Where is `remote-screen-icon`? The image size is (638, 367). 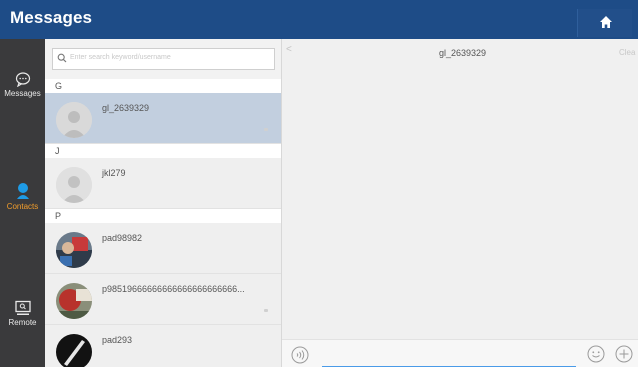 remote-screen-icon is located at coordinates (22, 307).